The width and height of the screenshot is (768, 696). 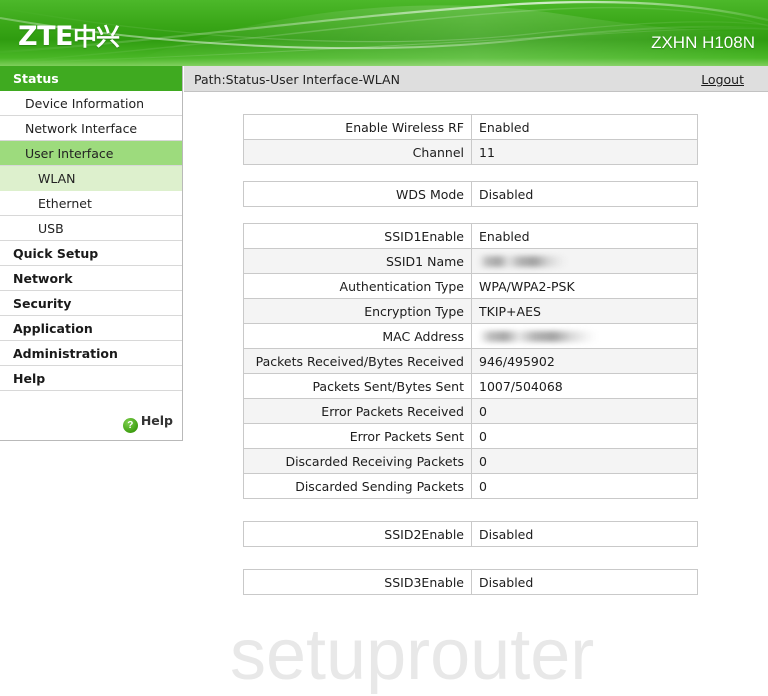 I want to click on row-label: SSID3Enable, so click(x=357, y=582).